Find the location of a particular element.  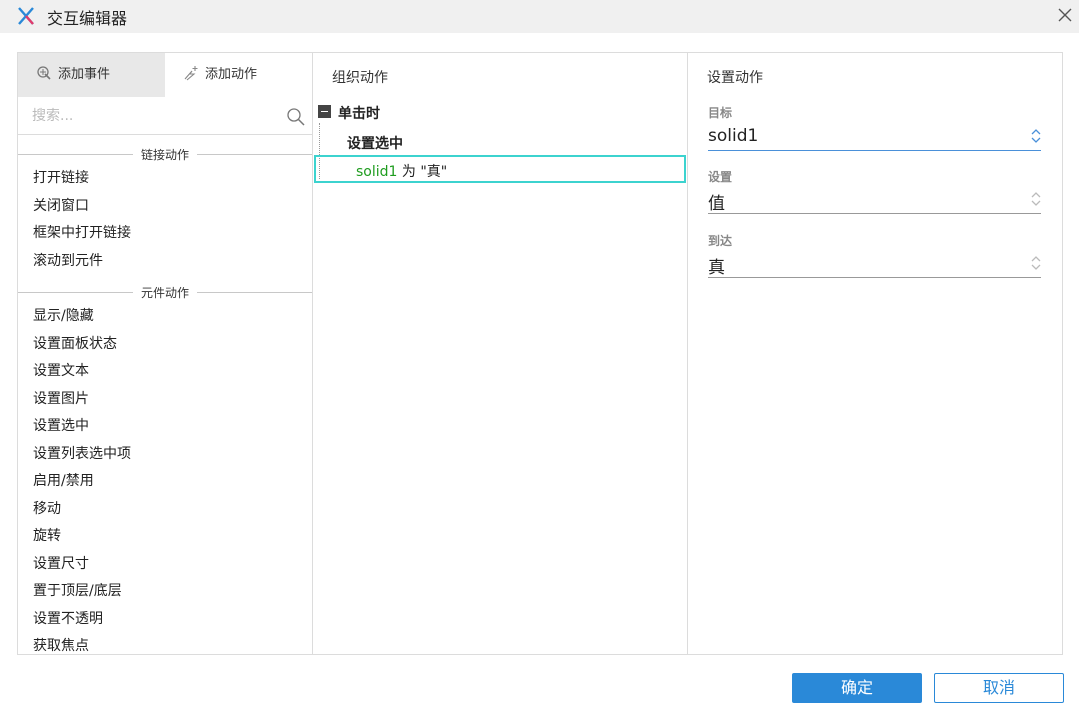

action-target: solid1 is located at coordinates (377, 172).